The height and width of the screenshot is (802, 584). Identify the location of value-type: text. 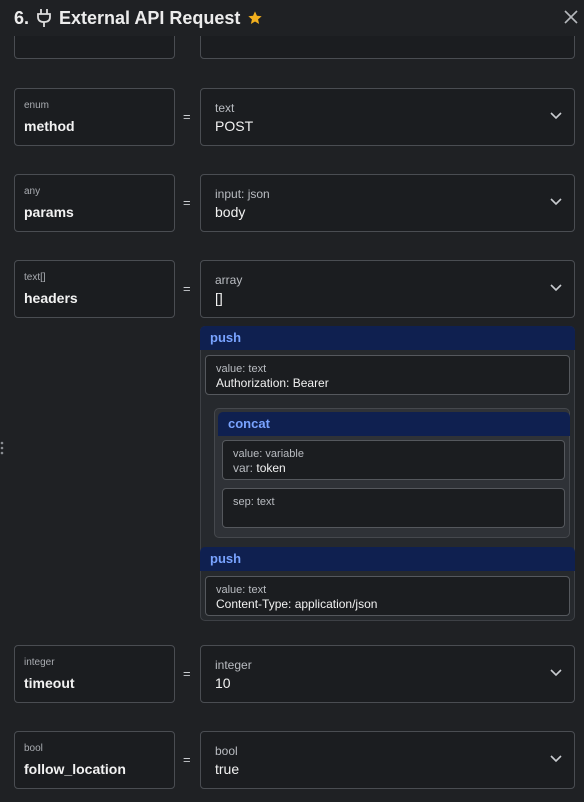
(225, 108).